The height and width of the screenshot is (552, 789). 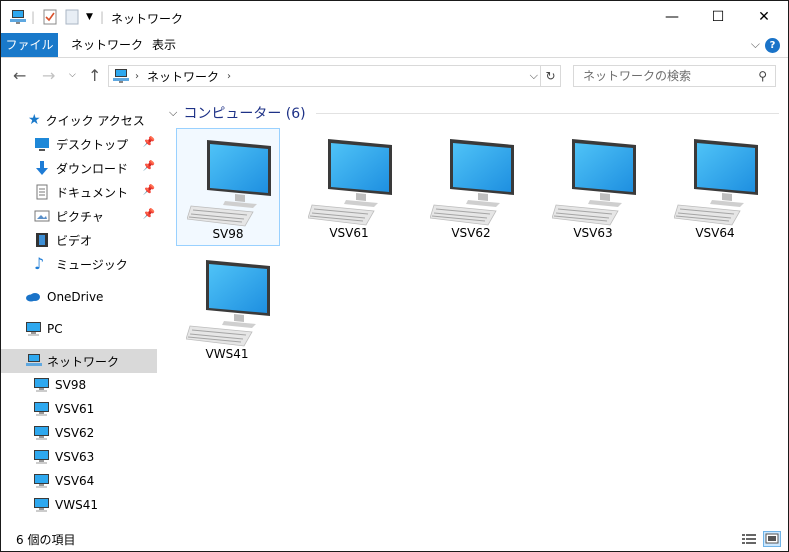 What do you see at coordinates (42, 216) in the screenshot?
I see `picture-icon` at bounding box center [42, 216].